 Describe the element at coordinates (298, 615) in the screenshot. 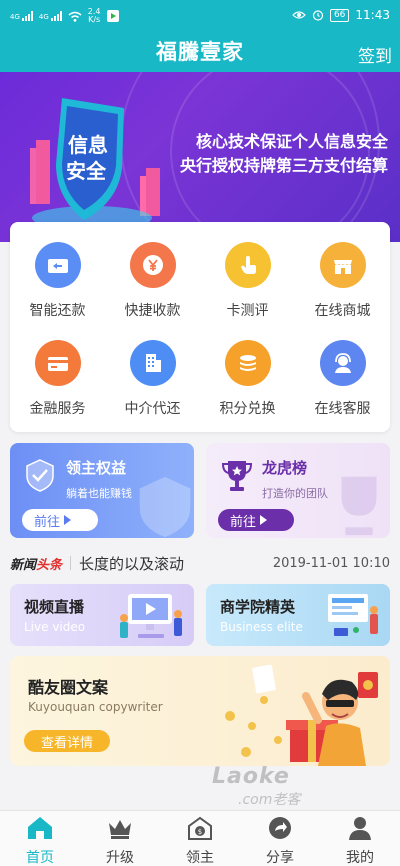

I see `business-elite-card: 商学院精英 Business elite` at that location.